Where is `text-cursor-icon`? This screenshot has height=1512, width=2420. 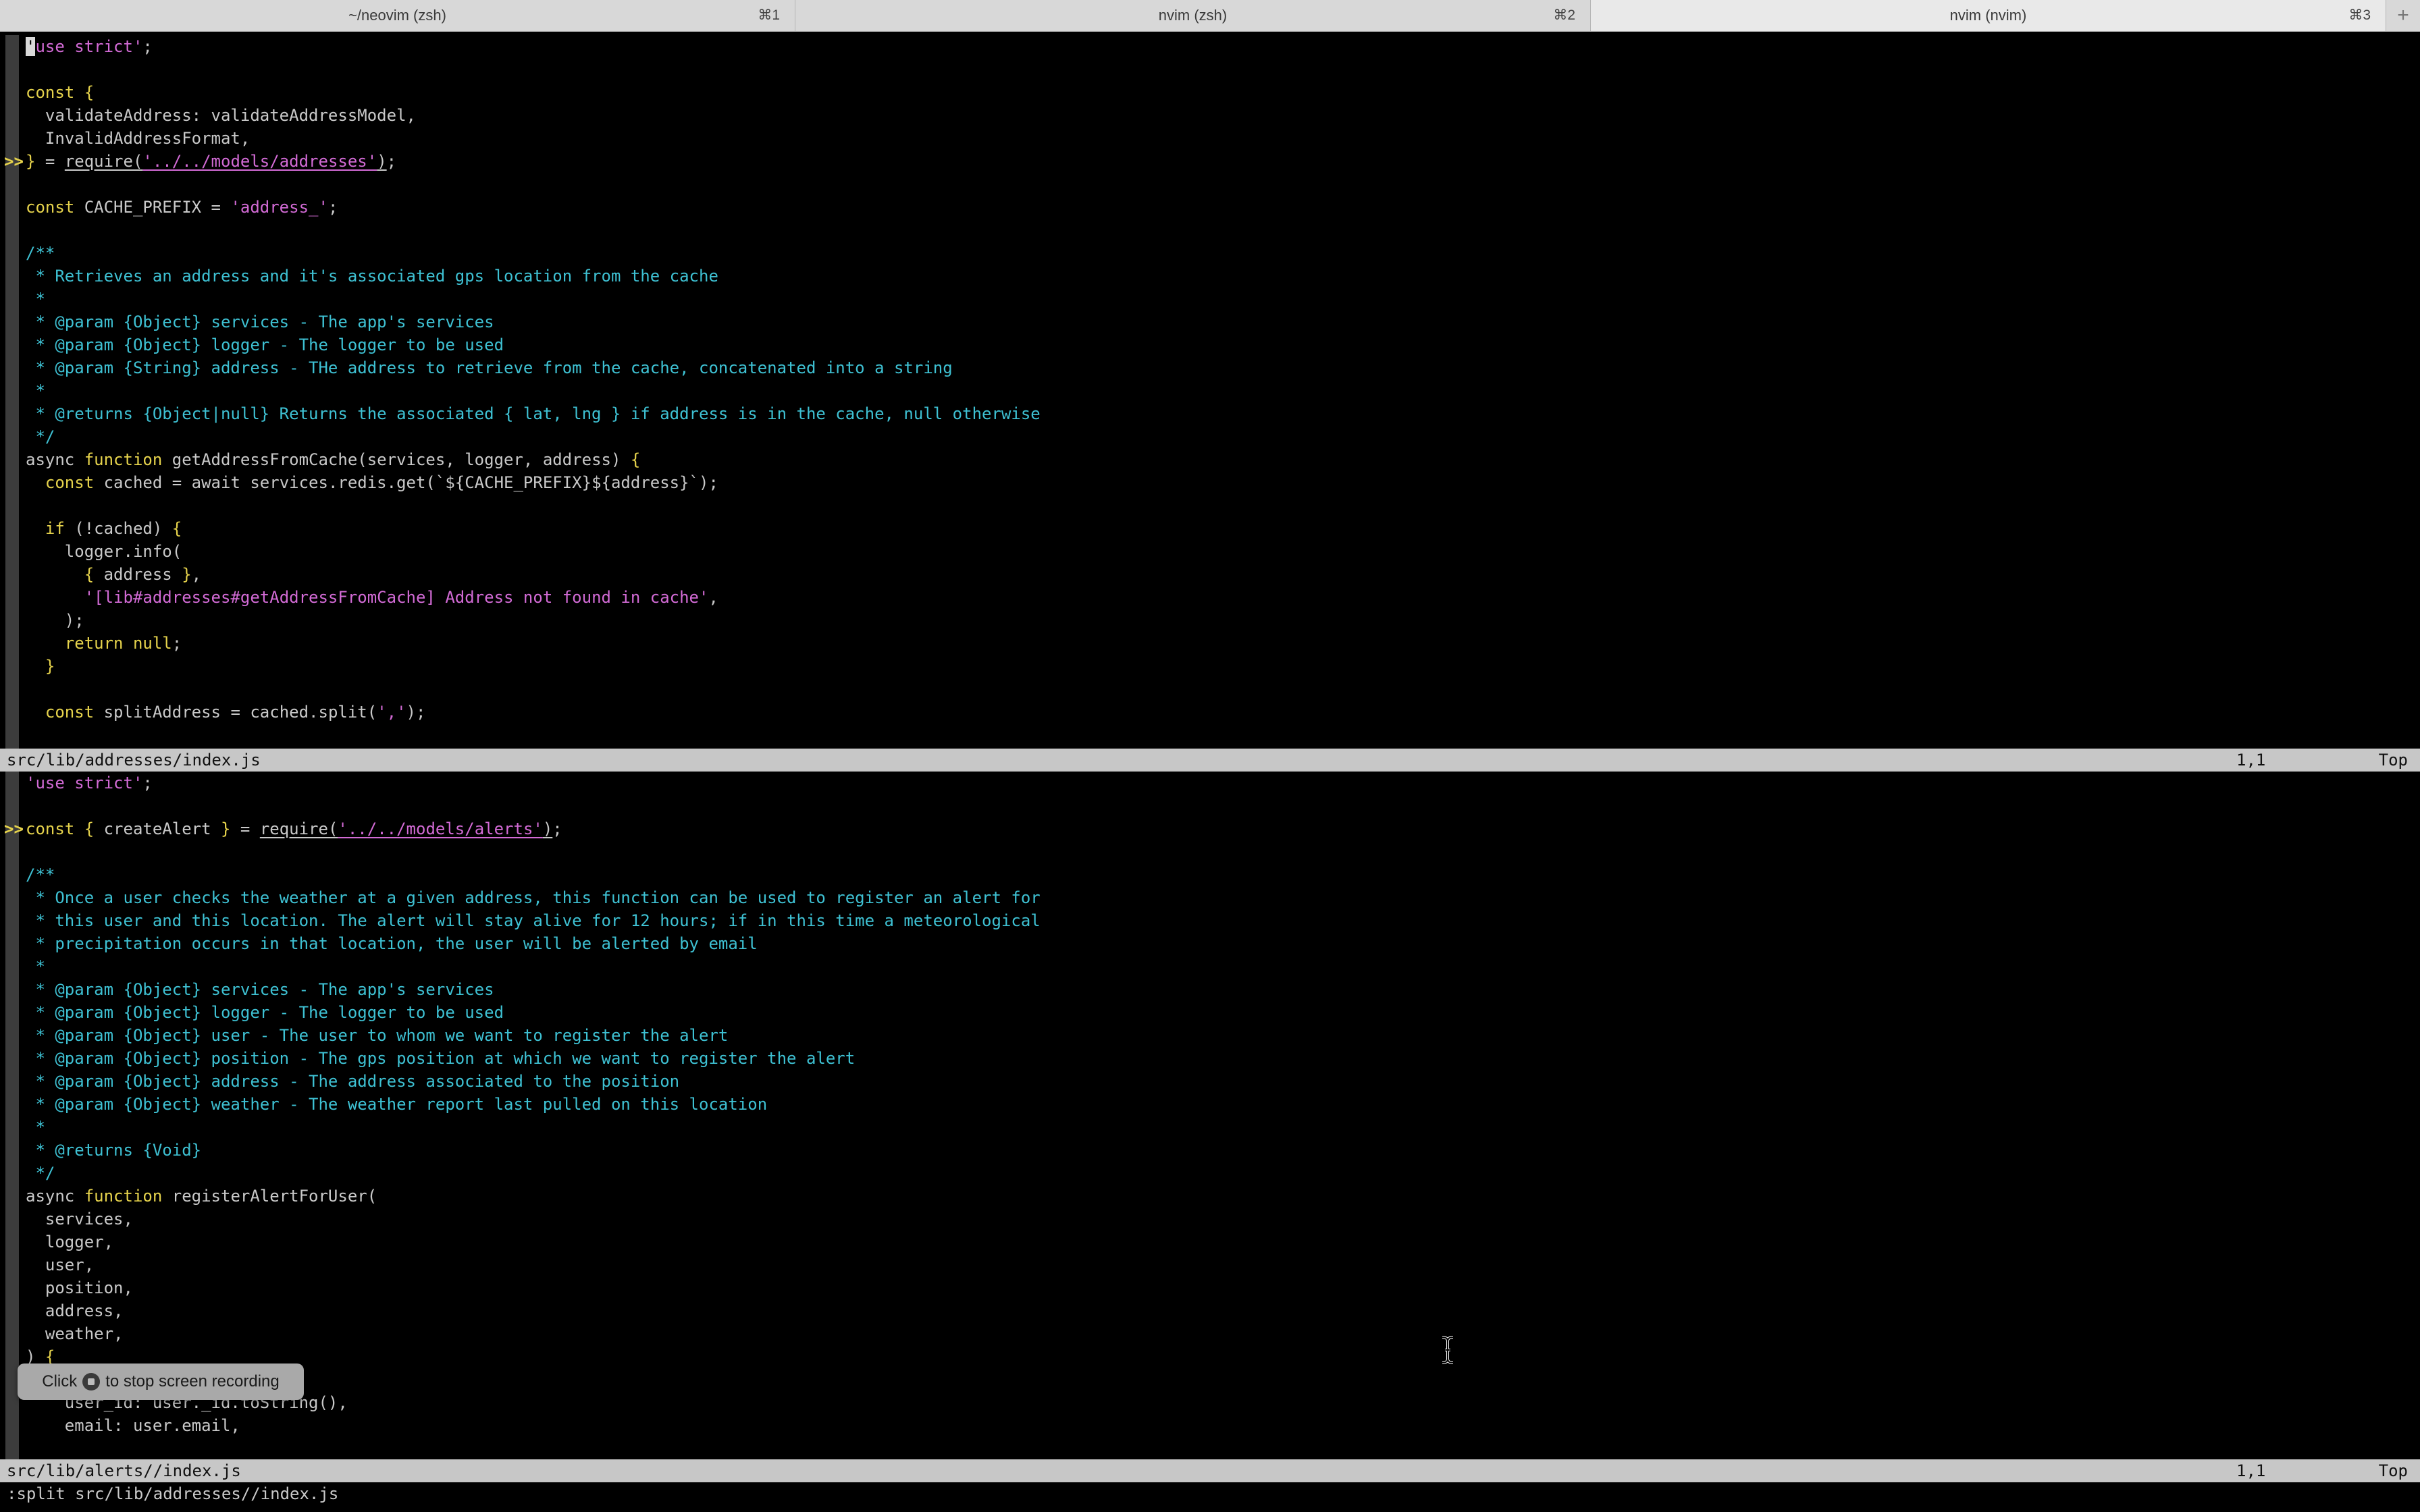
text-cursor-icon is located at coordinates (1448, 1350).